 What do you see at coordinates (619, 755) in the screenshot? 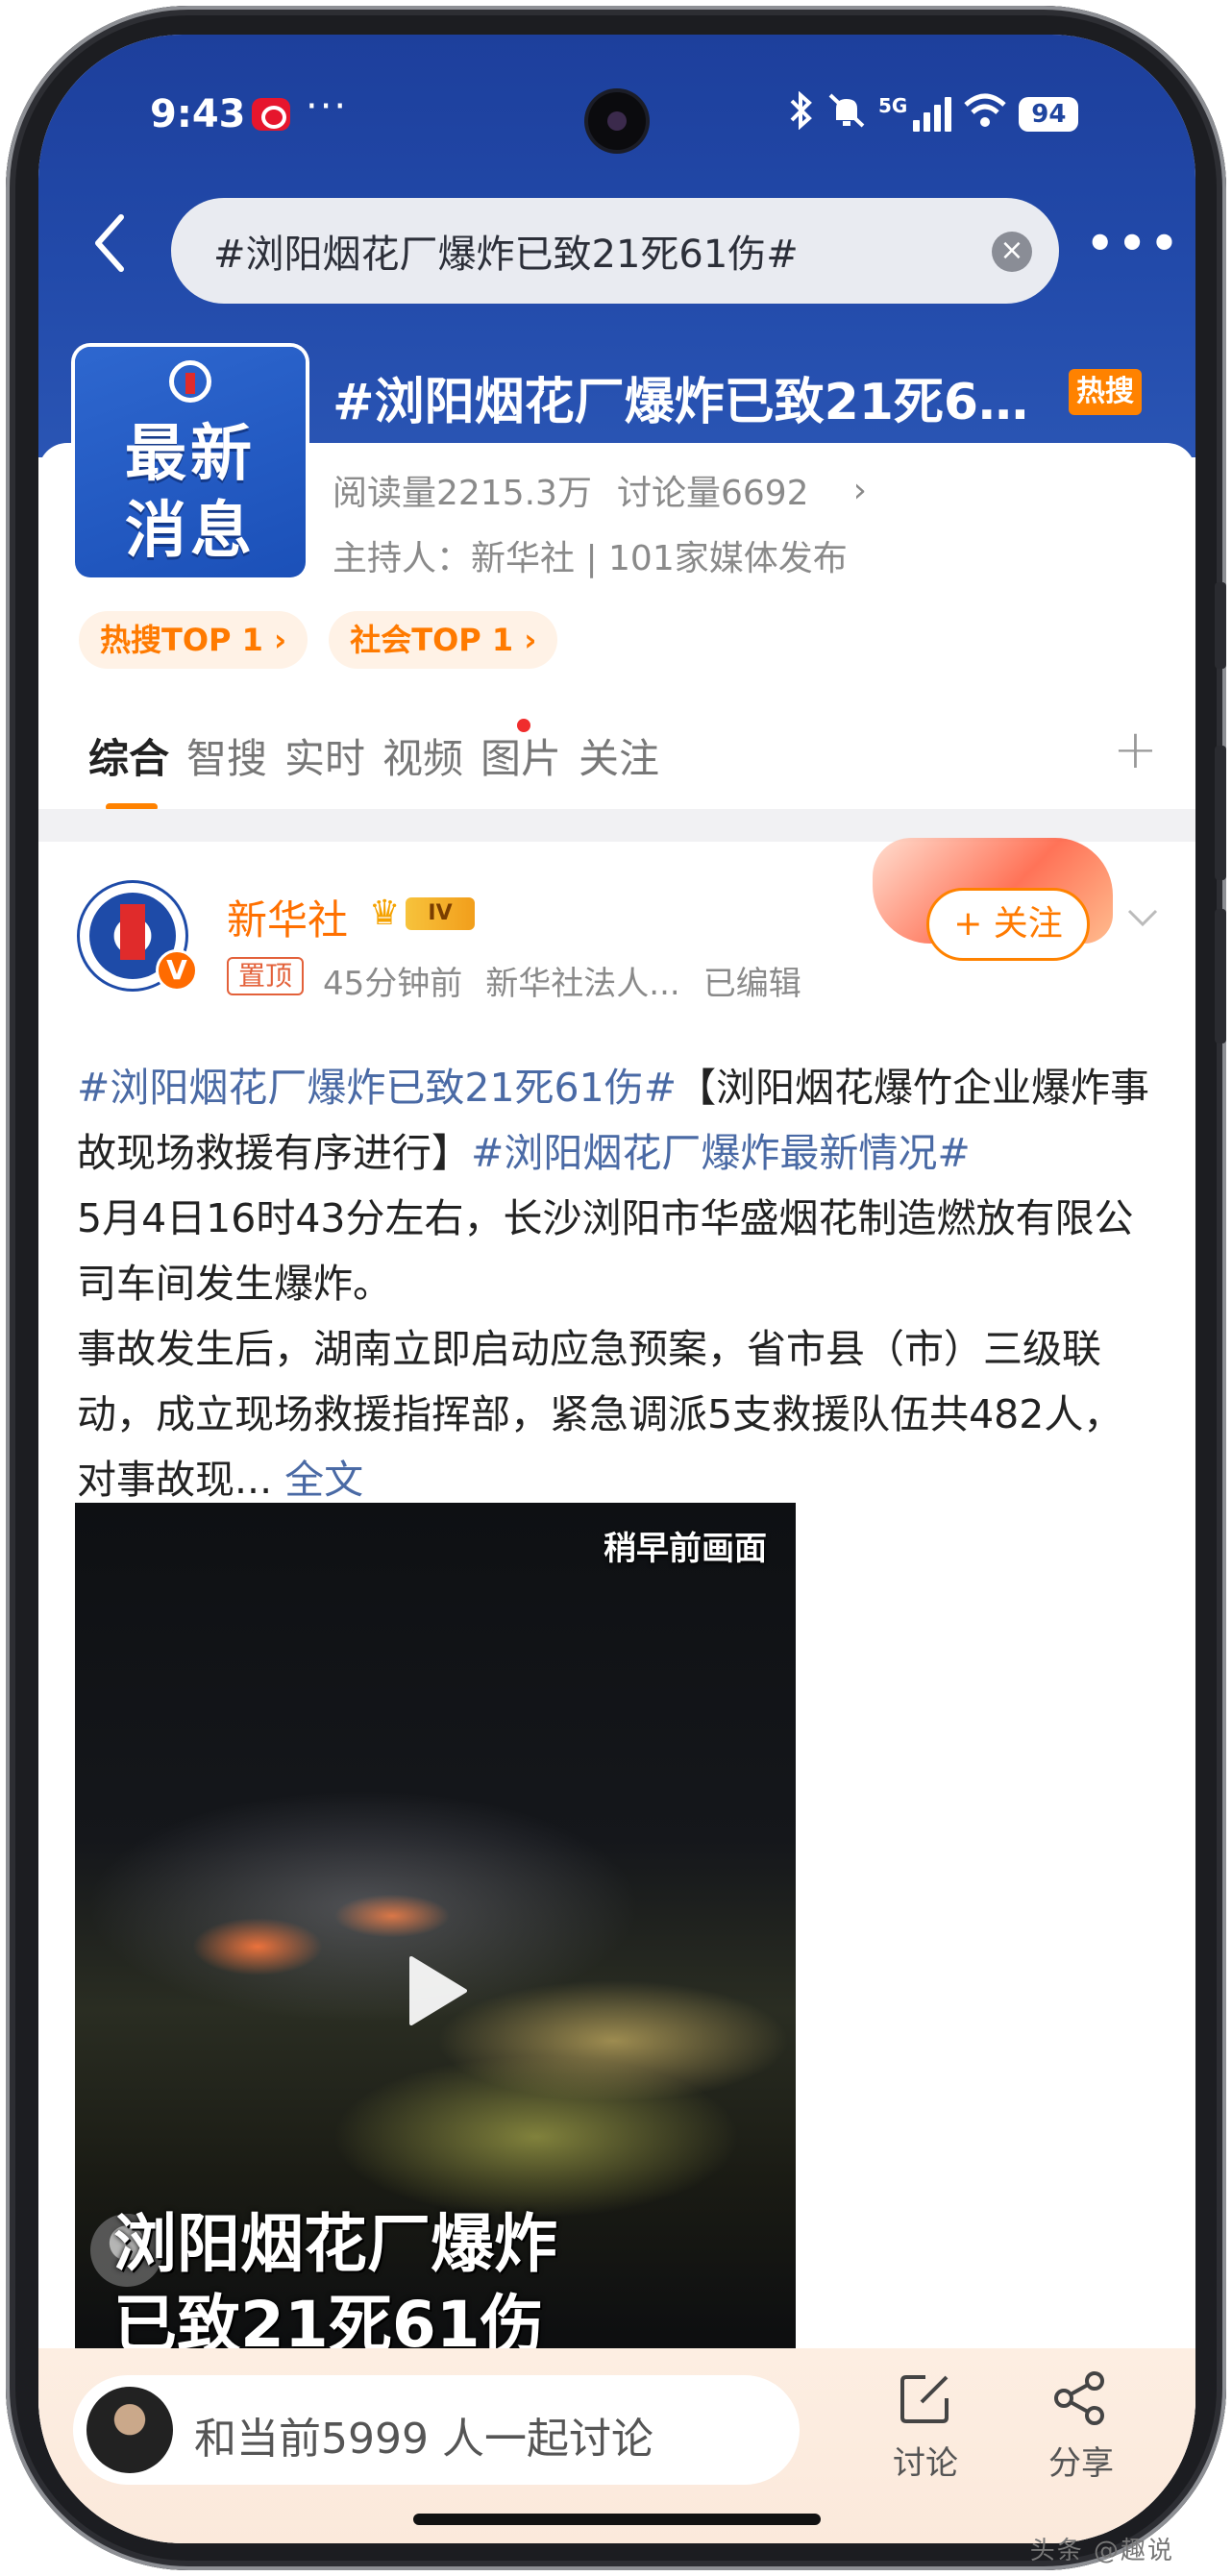
I see `tab-following: 关注` at bounding box center [619, 755].